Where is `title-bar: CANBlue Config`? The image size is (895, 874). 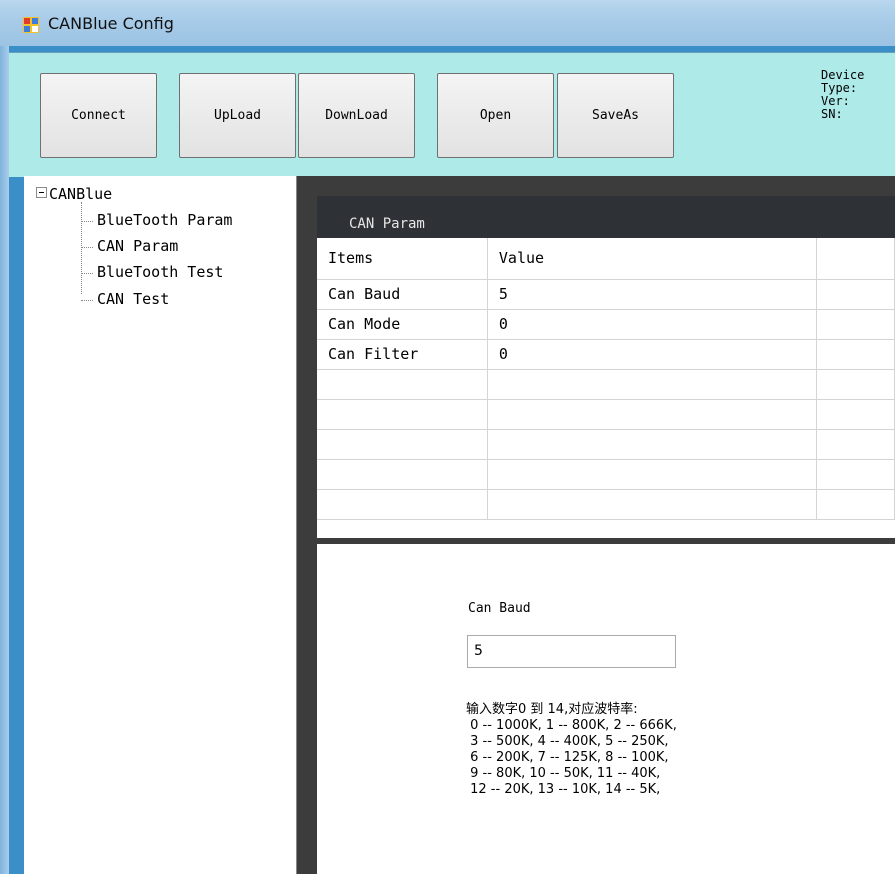
title-bar: CANBlue Config is located at coordinates (447, 23).